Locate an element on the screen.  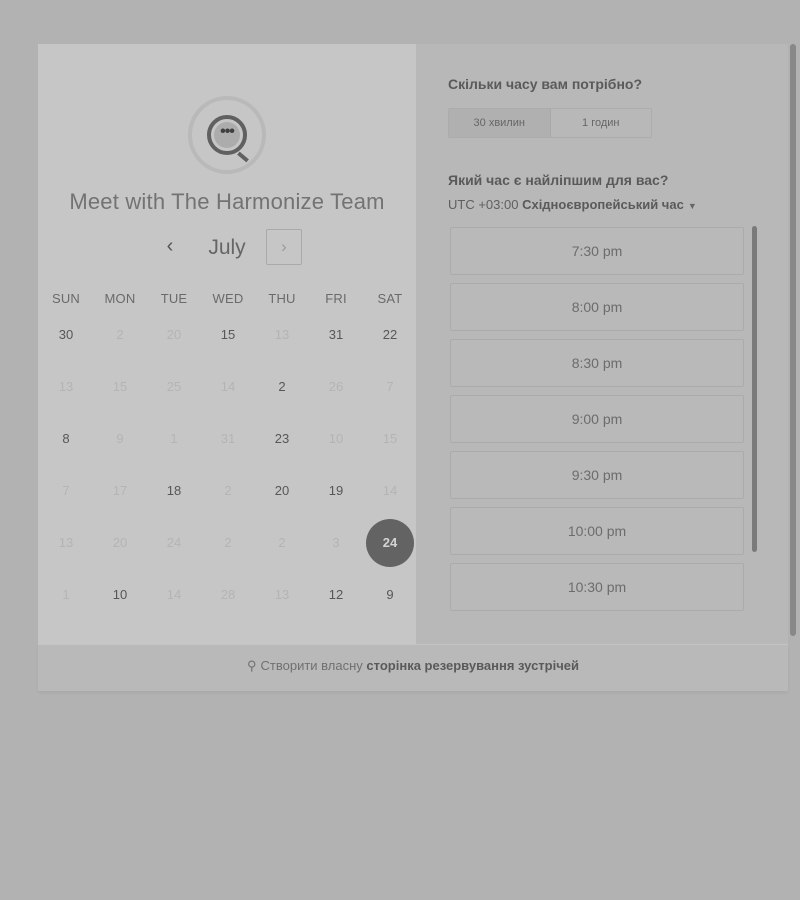
slot-list-scrollbar is located at coordinates (754, 389).